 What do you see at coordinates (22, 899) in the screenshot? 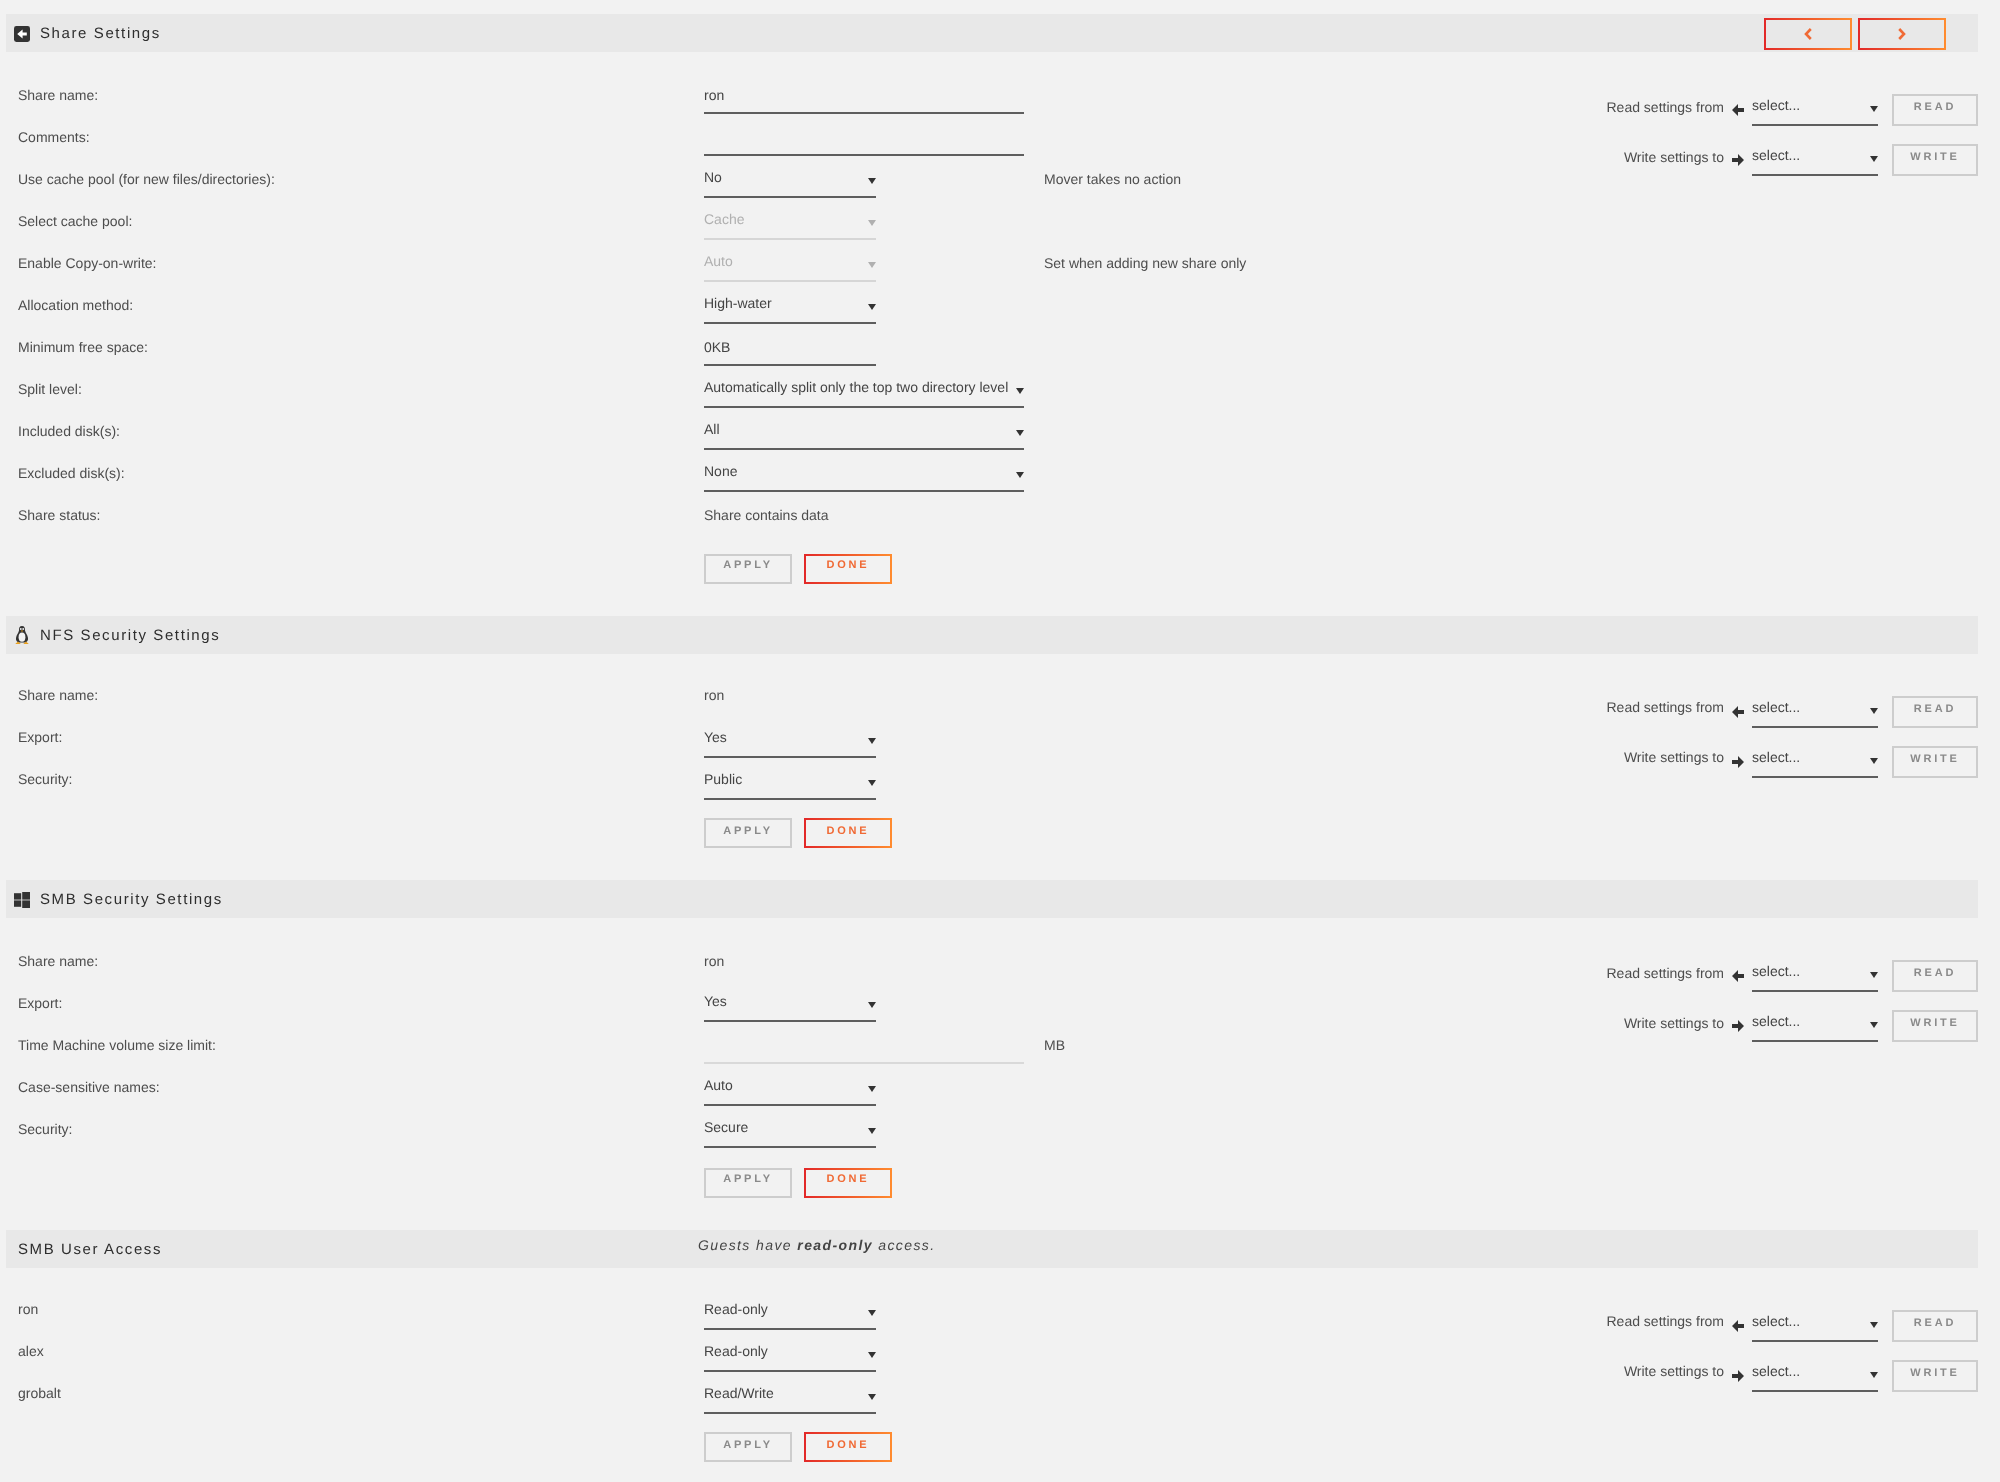
I see `four-squares-icon` at bounding box center [22, 899].